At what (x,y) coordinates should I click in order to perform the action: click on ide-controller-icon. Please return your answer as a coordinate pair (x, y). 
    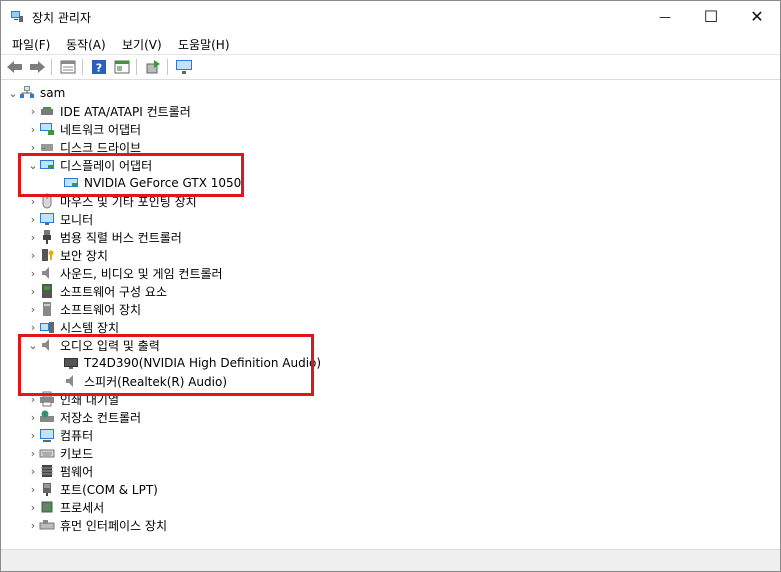
    Looking at the image, I should click on (47, 111).